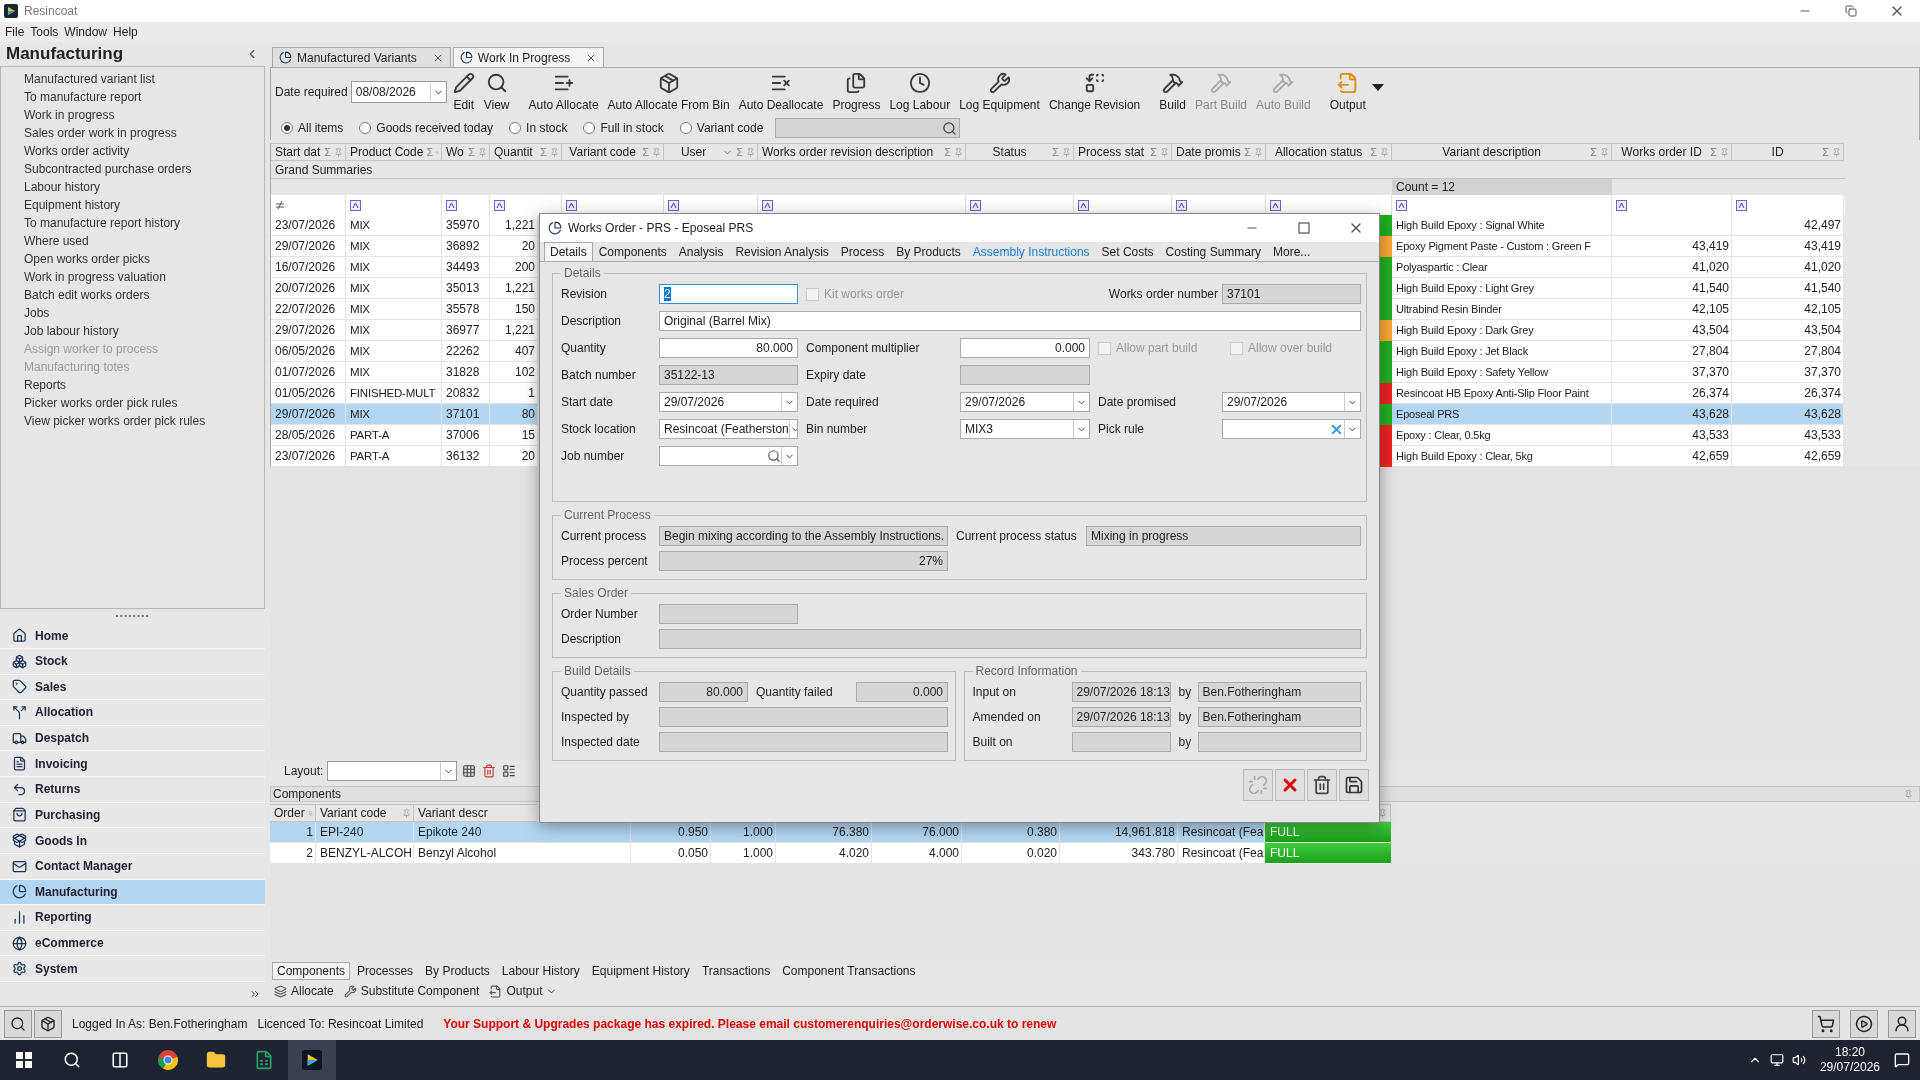 The height and width of the screenshot is (1080, 1920). What do you see at coordinates (568, 251) in the screenshot?
I see `tab: Details` at bounding box center [568, 251].